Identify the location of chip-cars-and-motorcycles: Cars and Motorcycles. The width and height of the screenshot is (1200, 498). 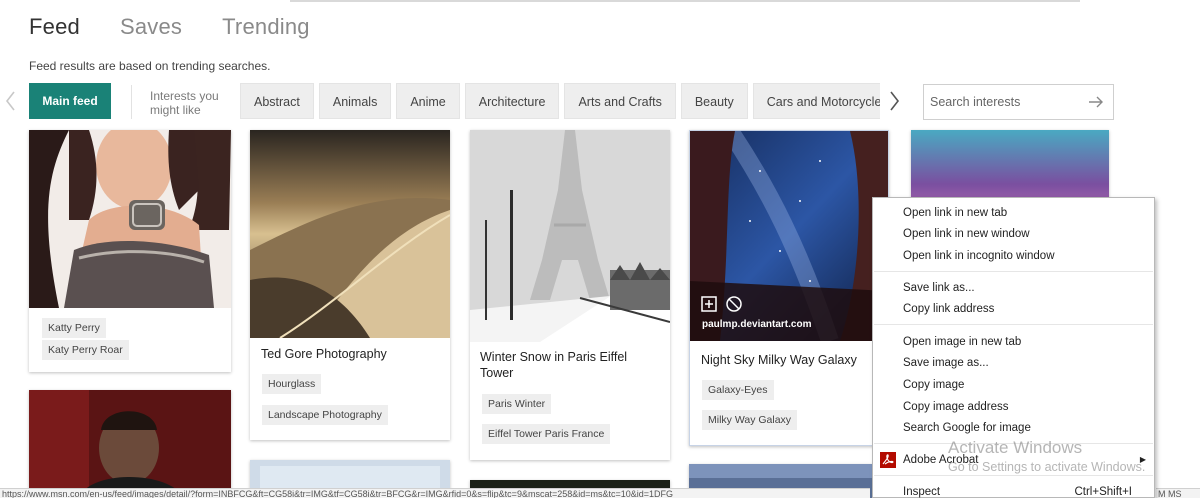
(816, 101).